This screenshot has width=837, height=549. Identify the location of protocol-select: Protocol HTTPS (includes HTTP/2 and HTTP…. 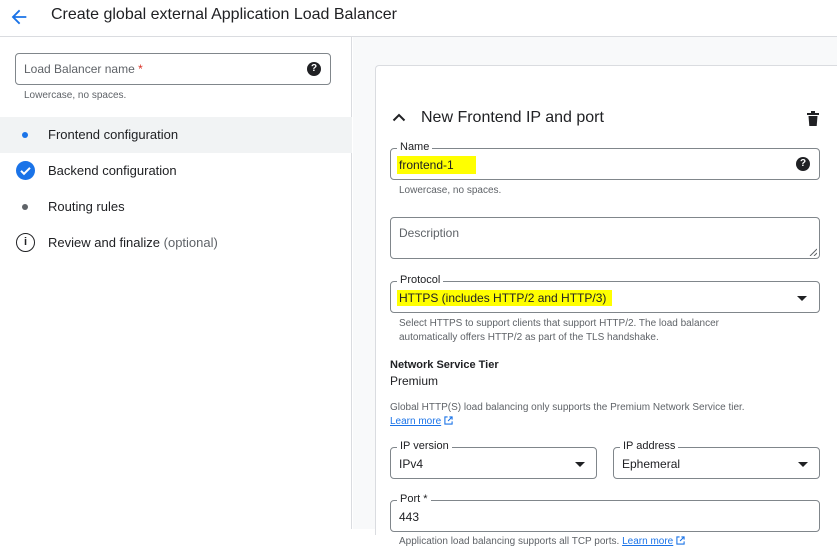
(605, 293).